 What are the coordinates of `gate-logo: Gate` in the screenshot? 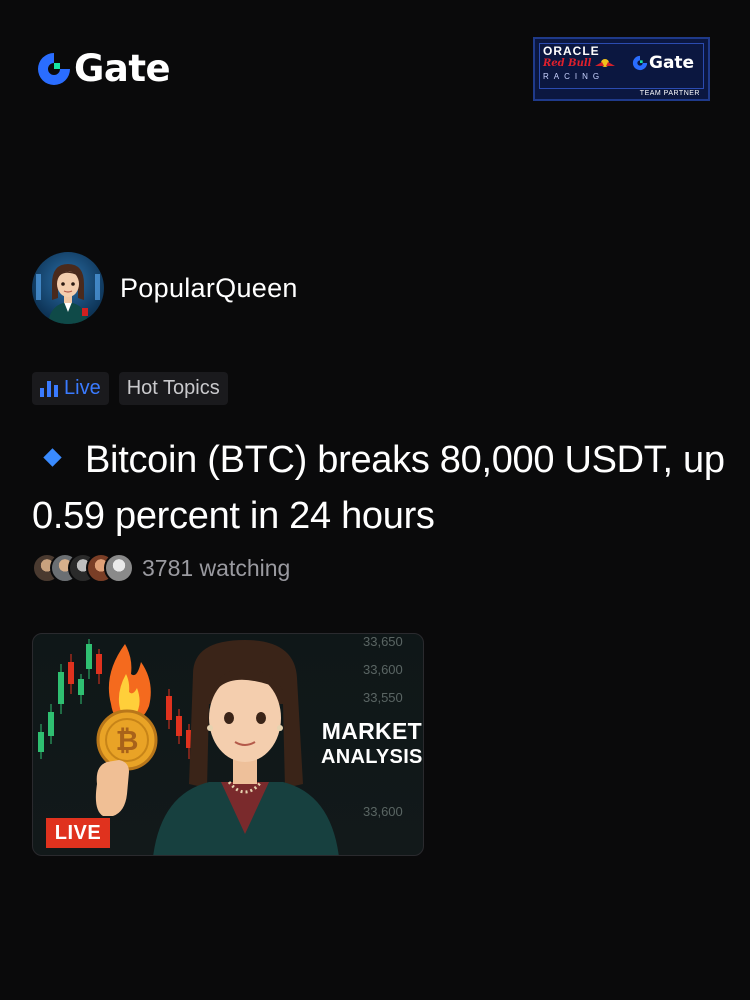 It's located at (103, 68).